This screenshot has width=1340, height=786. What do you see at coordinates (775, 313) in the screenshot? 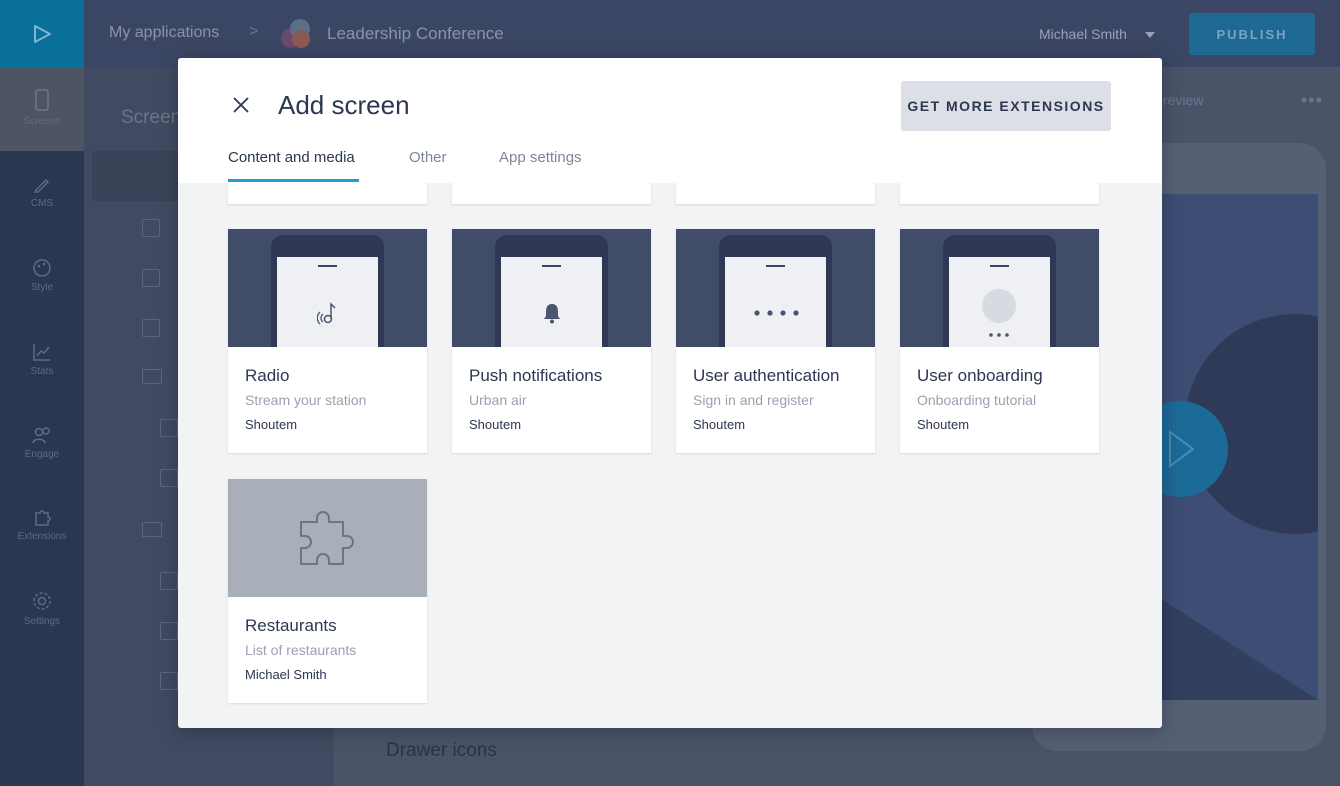
I see `password-dots-icon` at bounding box center [775, 313].